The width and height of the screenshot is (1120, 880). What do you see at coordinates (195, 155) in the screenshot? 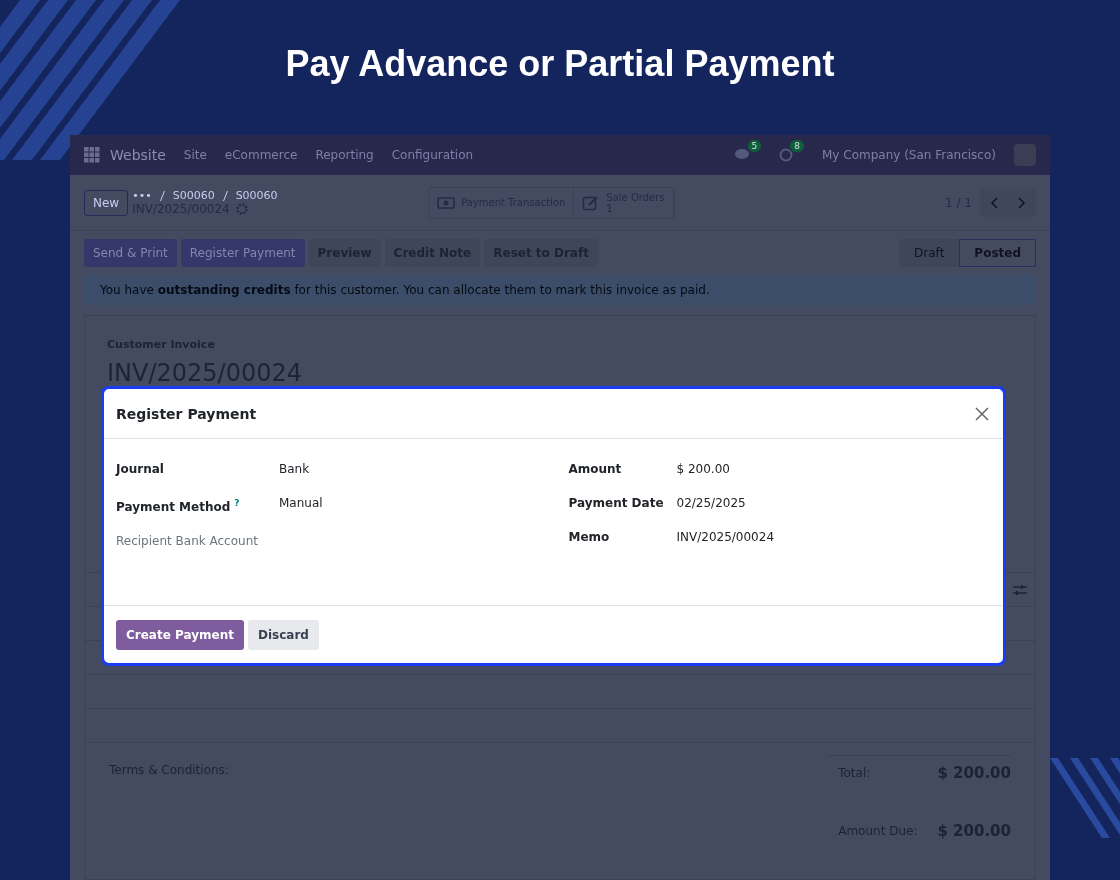
I see `menu-item: Site` at bounding box center [195, 155].